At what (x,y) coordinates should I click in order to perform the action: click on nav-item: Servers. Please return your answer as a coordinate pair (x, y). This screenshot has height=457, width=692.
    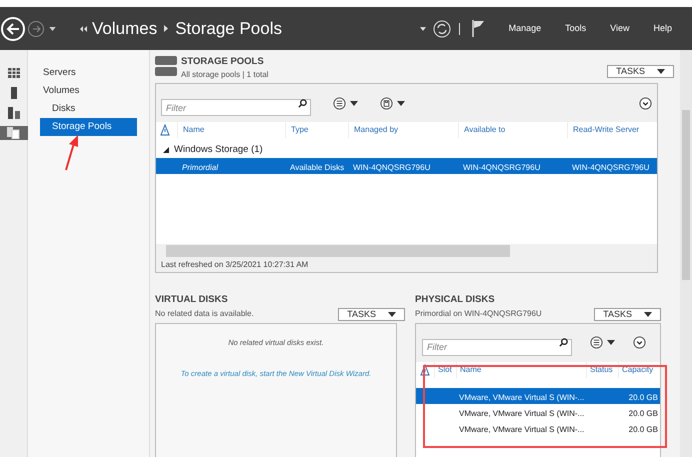
    Looking at the image, I should click on (88, 73).